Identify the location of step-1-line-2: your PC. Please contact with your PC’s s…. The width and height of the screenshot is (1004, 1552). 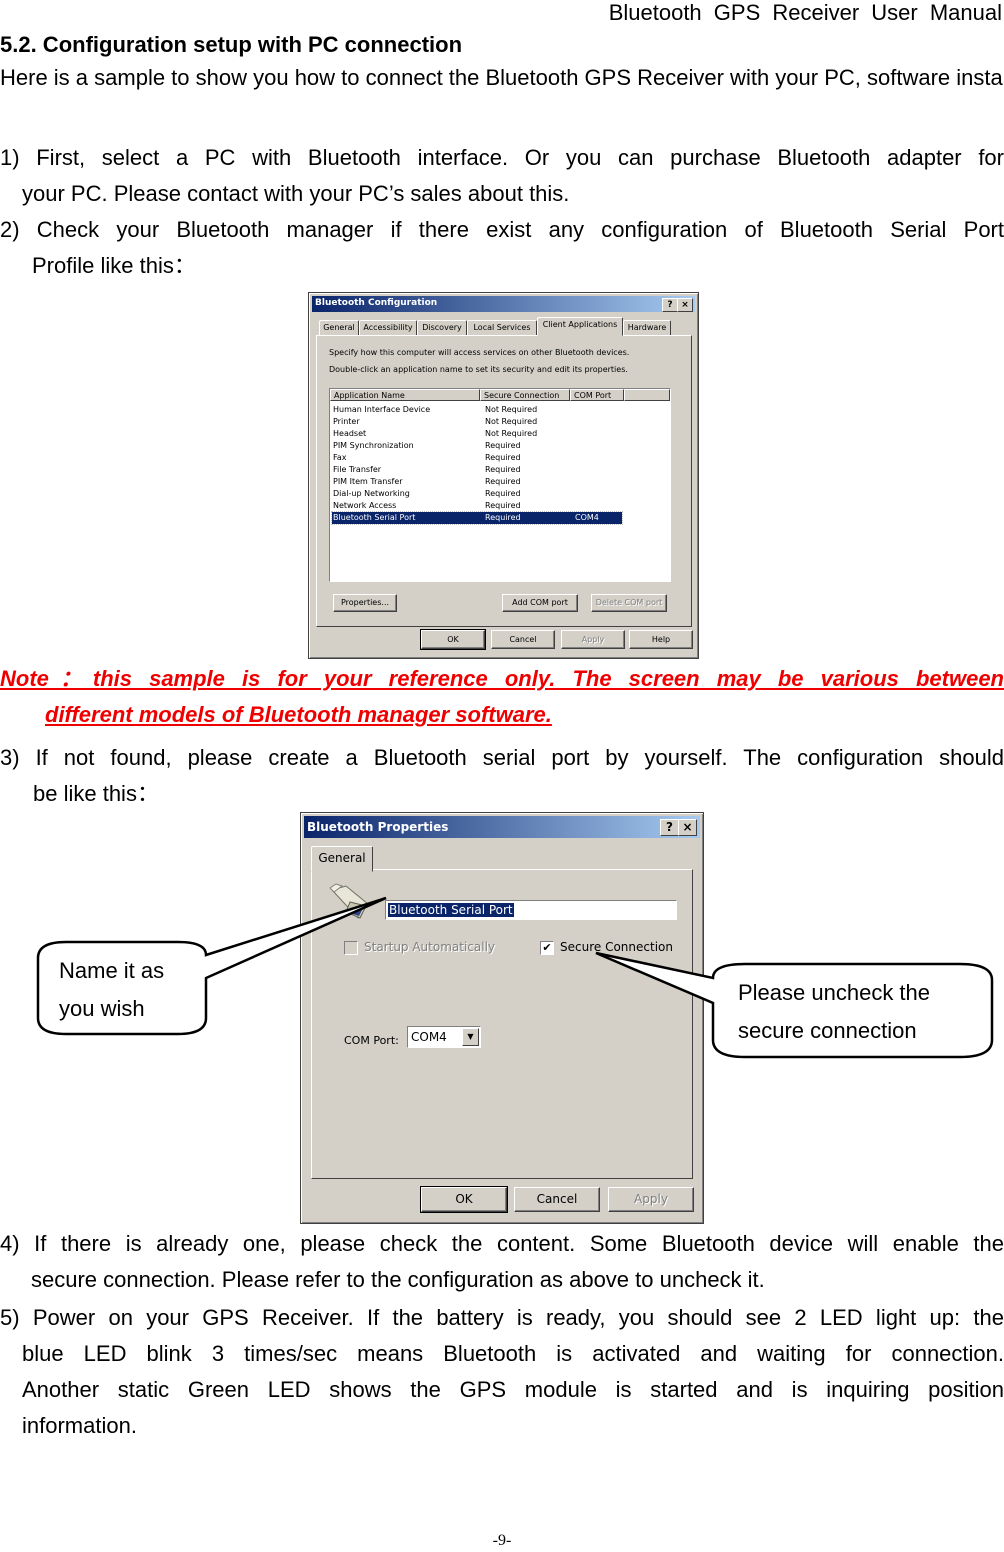
(296, 193).